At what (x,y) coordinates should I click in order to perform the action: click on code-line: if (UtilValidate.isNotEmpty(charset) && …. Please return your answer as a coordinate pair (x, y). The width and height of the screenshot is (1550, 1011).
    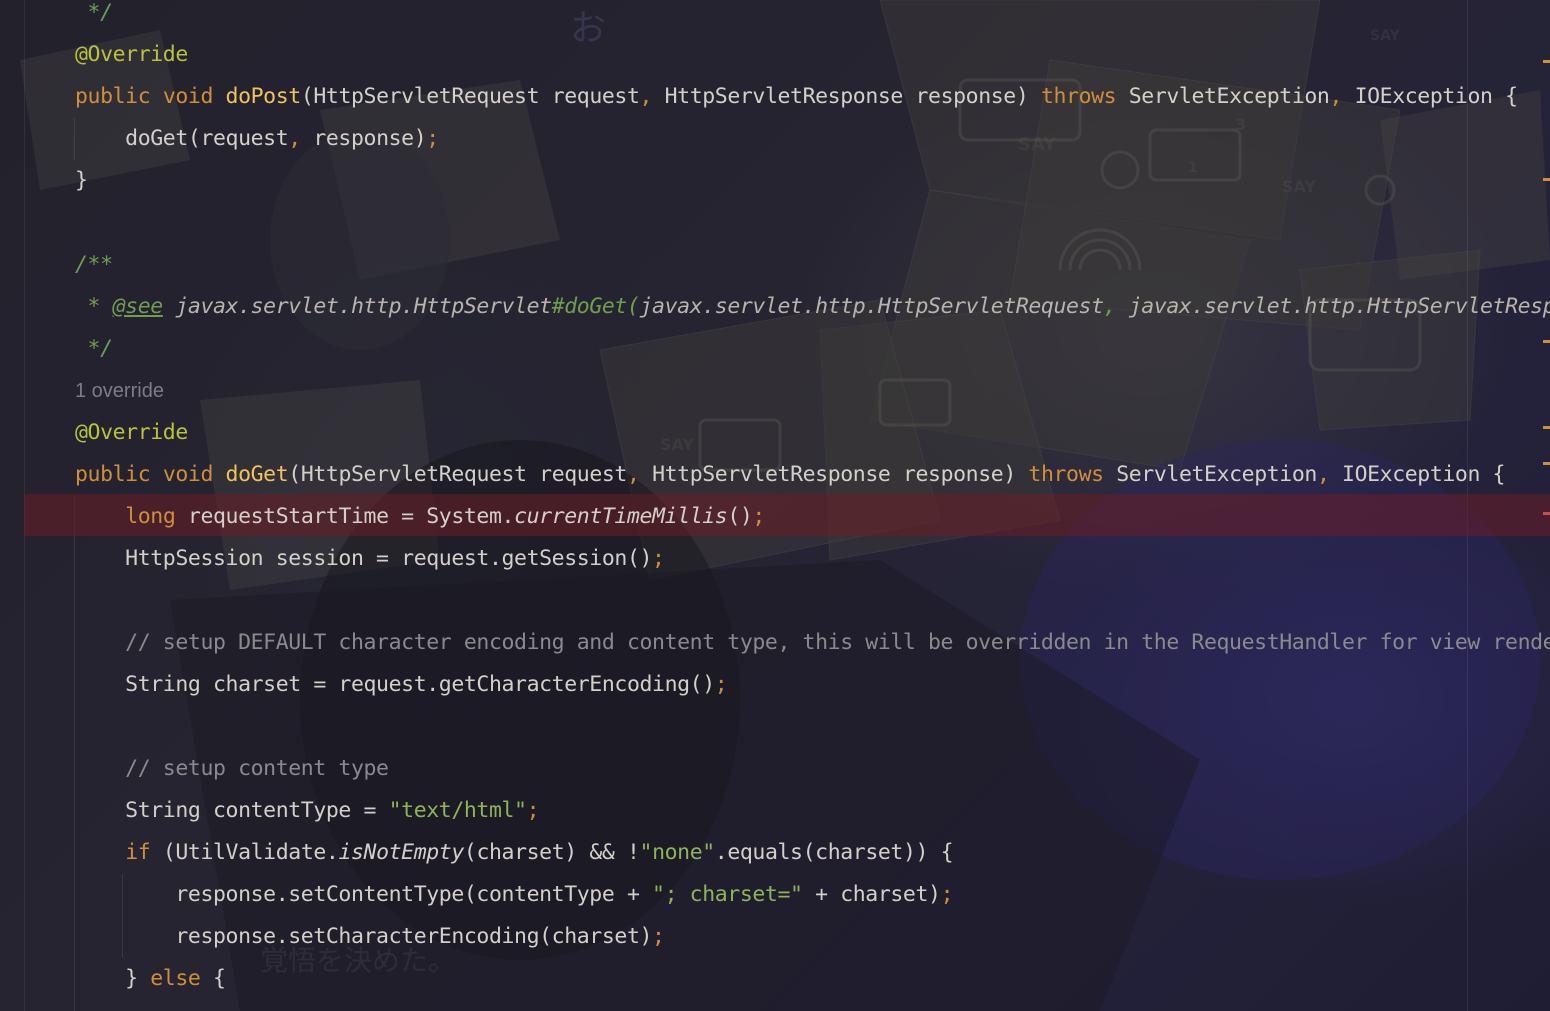
    Looking at the image, I should click on (514, 853).